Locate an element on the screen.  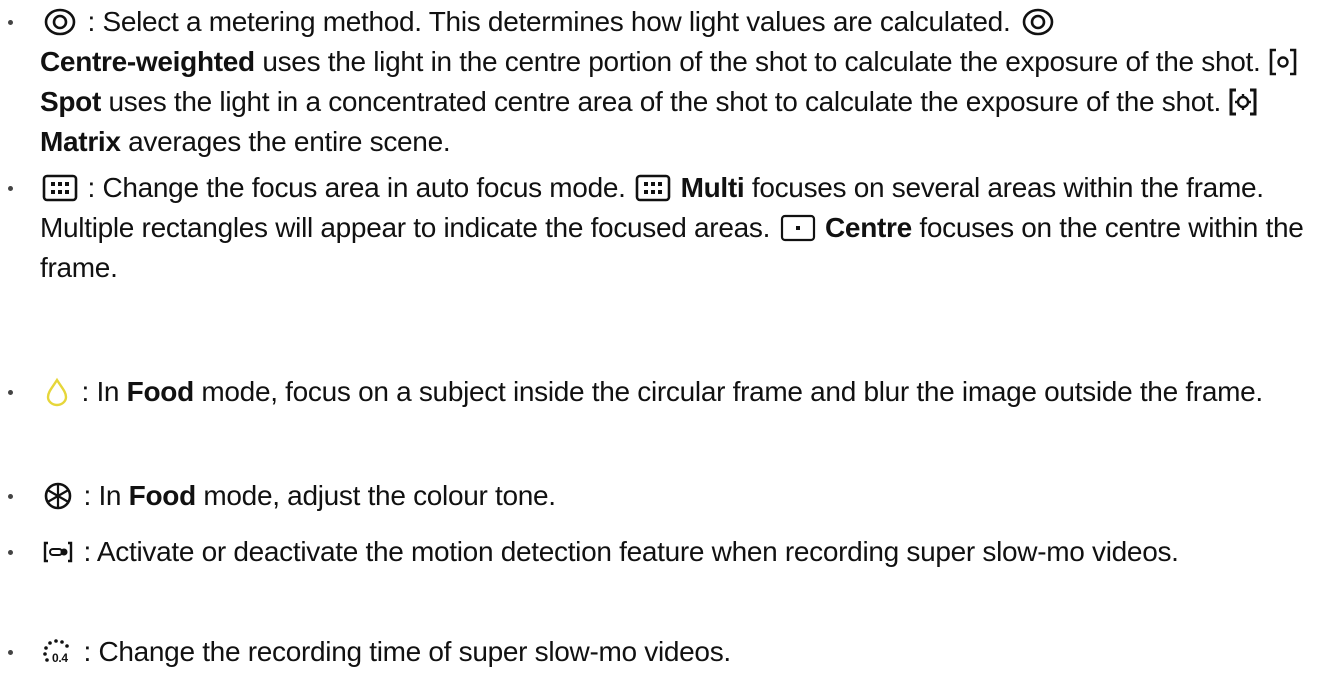
spot-icon is located at coordinates (1283, 62).